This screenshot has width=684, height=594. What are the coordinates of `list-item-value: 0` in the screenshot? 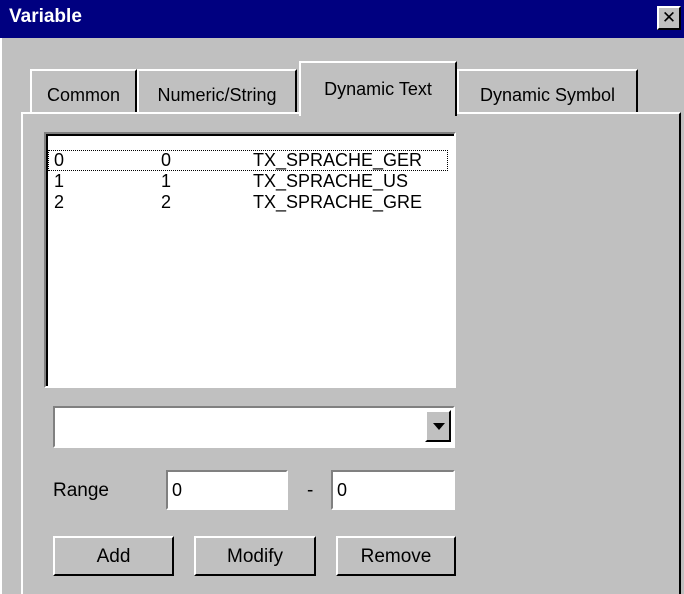 It's located at (166, 160).